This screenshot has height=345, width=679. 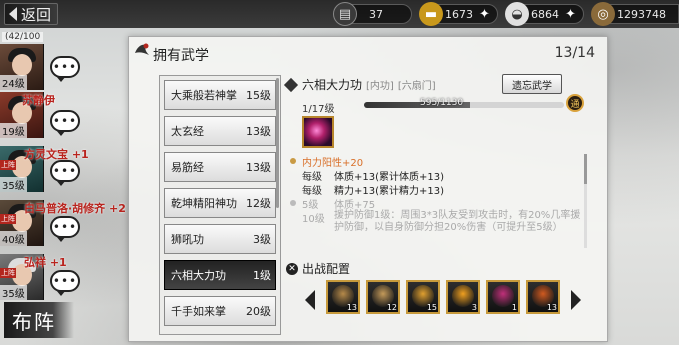 What do you see at coordinates (545, 14) in the screenshot?
I see `silver-count: 6864` at bounding box center [545, 14].